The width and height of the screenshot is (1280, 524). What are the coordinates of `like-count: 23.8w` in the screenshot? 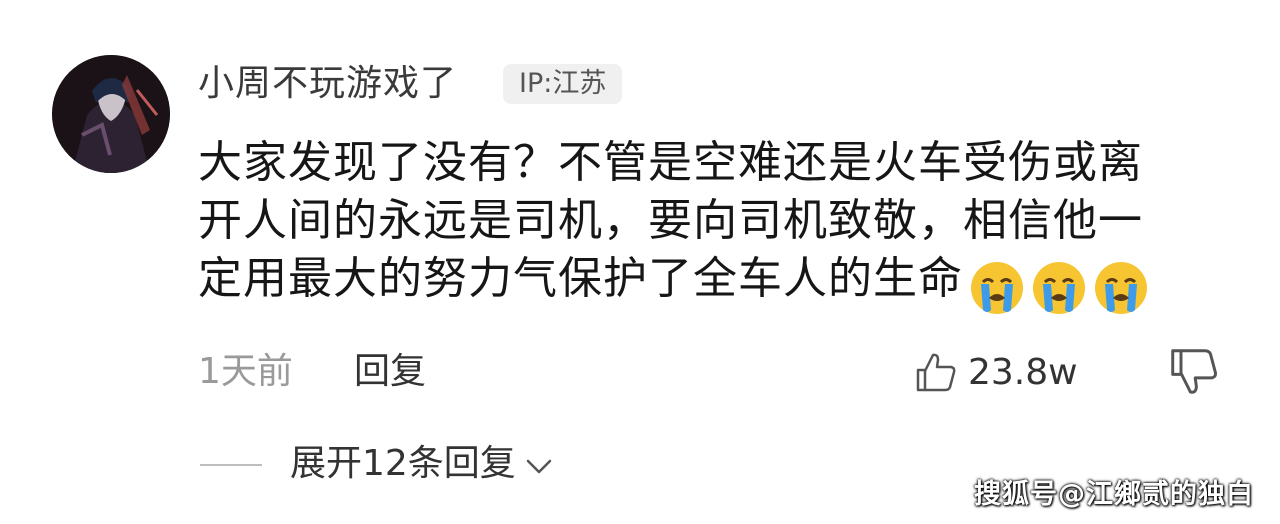 It's located at (1023, 372).